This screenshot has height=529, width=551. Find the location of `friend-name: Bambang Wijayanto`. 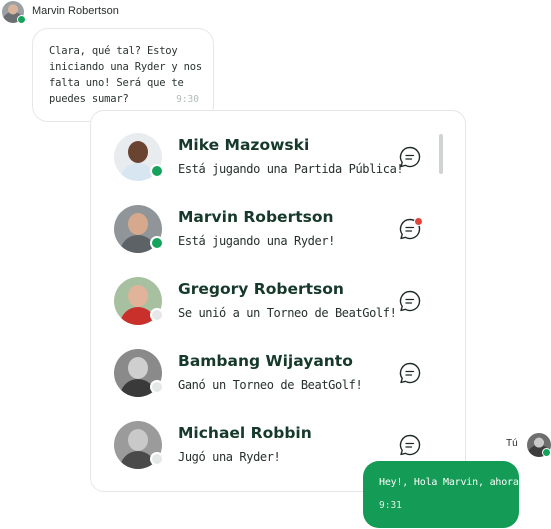

friend-name: Bambang Wijayanto is located at coordinates (265, 361).